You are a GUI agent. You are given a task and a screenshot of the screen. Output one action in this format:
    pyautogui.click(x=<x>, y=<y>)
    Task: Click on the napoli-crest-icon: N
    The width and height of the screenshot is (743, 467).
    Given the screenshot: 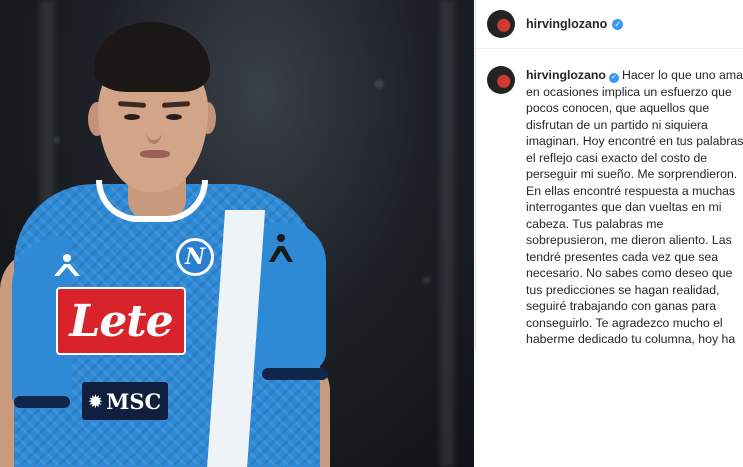 What is the action you would take?
    pyautogui.click(x=195, y=257)
    